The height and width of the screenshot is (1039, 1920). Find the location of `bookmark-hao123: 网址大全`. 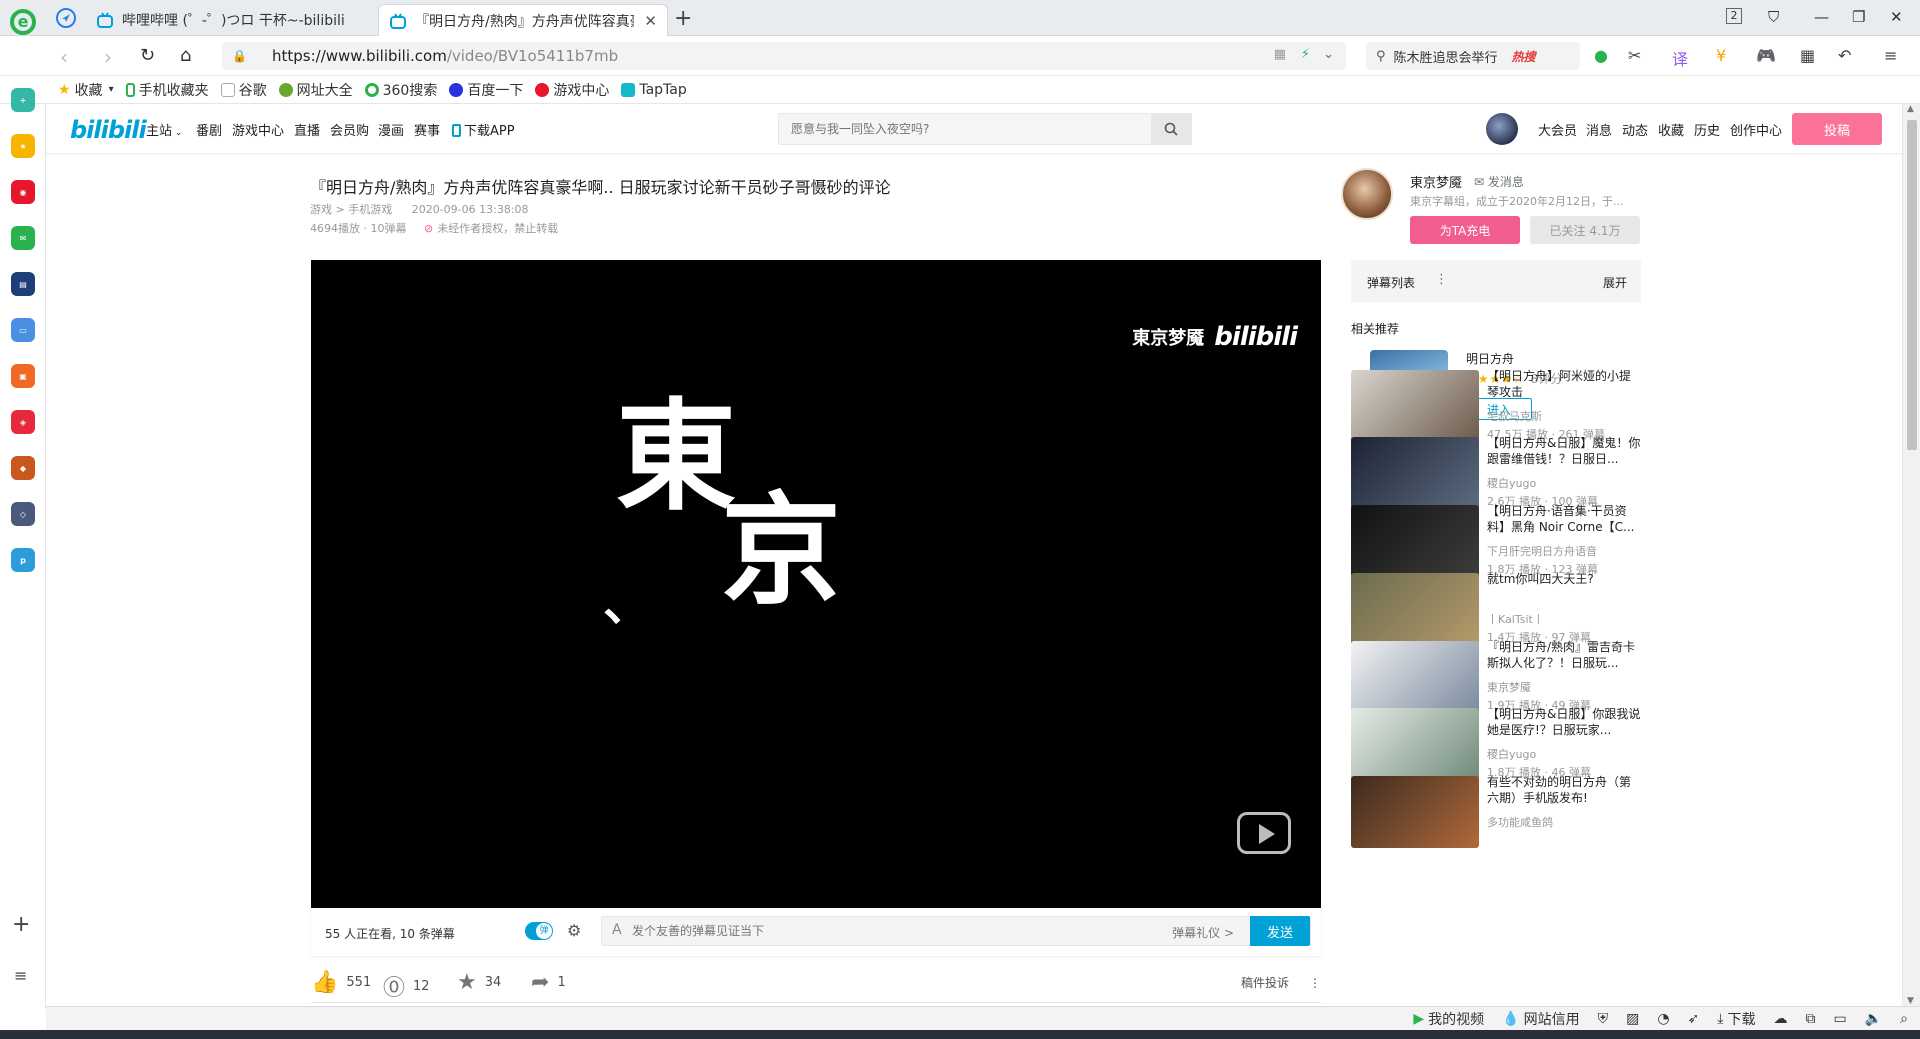

bookmark-hao123: 网址大全 is located at coordinates (315, 90).